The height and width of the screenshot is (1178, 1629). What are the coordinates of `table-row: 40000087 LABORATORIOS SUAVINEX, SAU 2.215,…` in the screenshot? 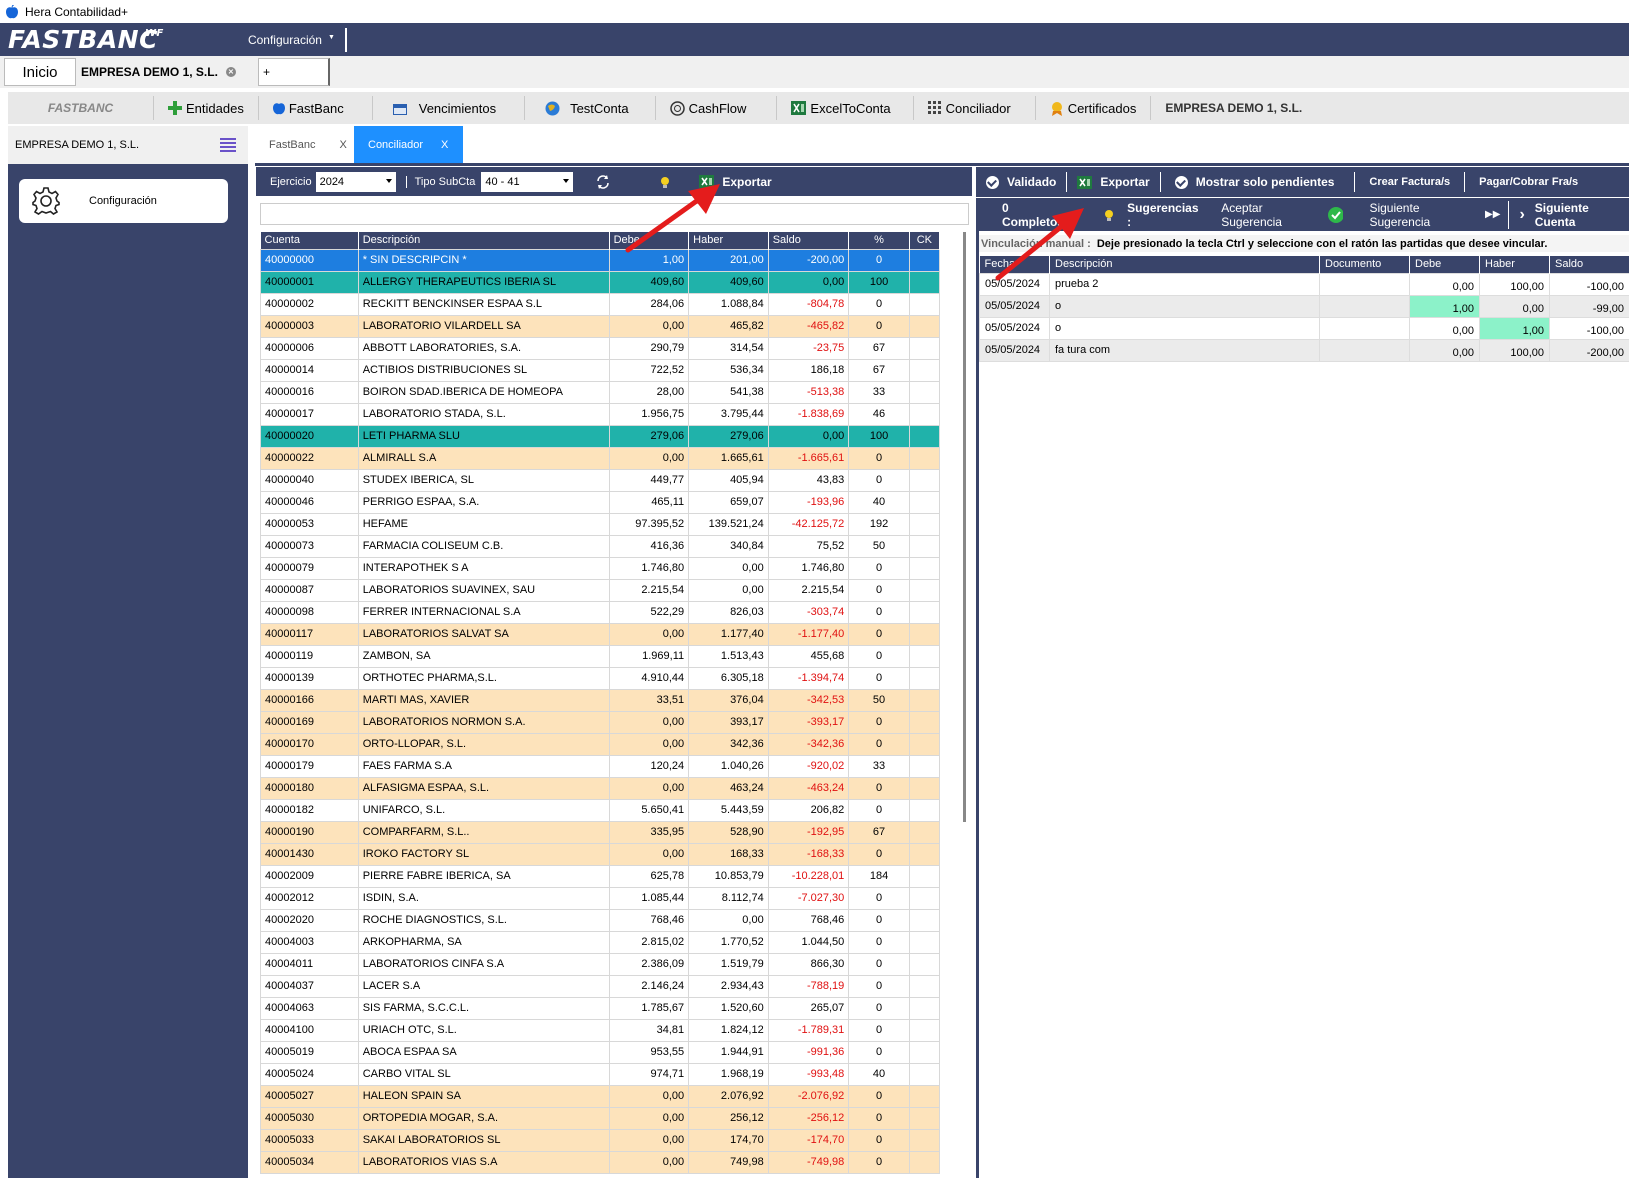 It's located at (600, 590).